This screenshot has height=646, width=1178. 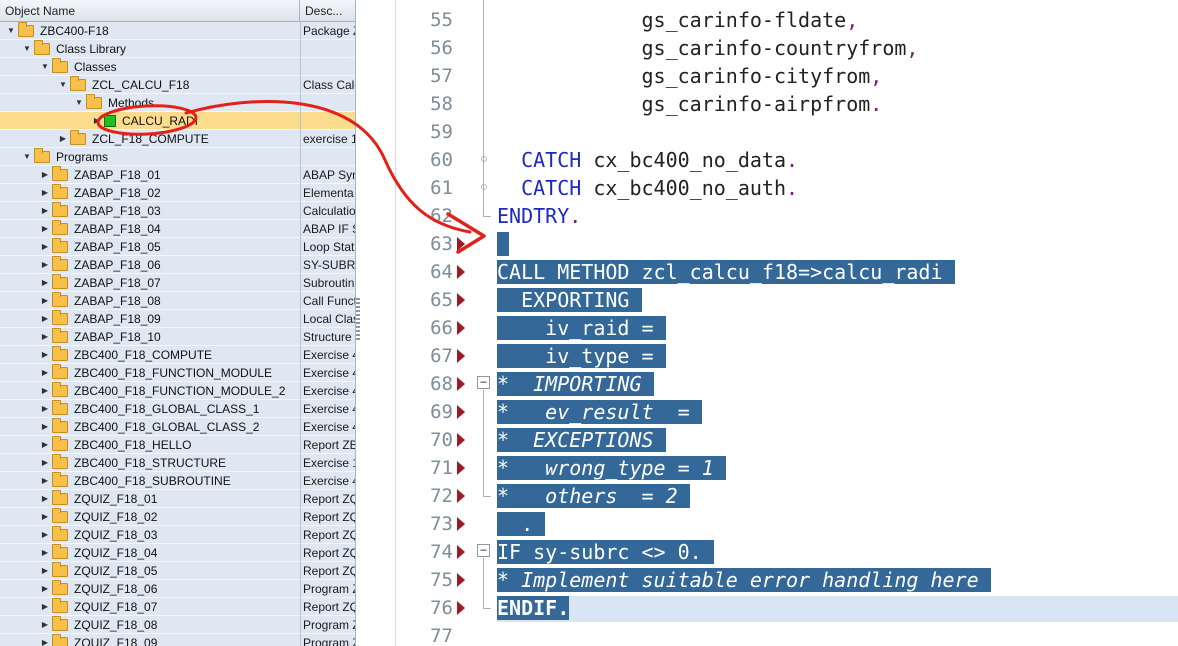 I want to click on tree-node: ▼ Programs, so click(x=150, y=157).